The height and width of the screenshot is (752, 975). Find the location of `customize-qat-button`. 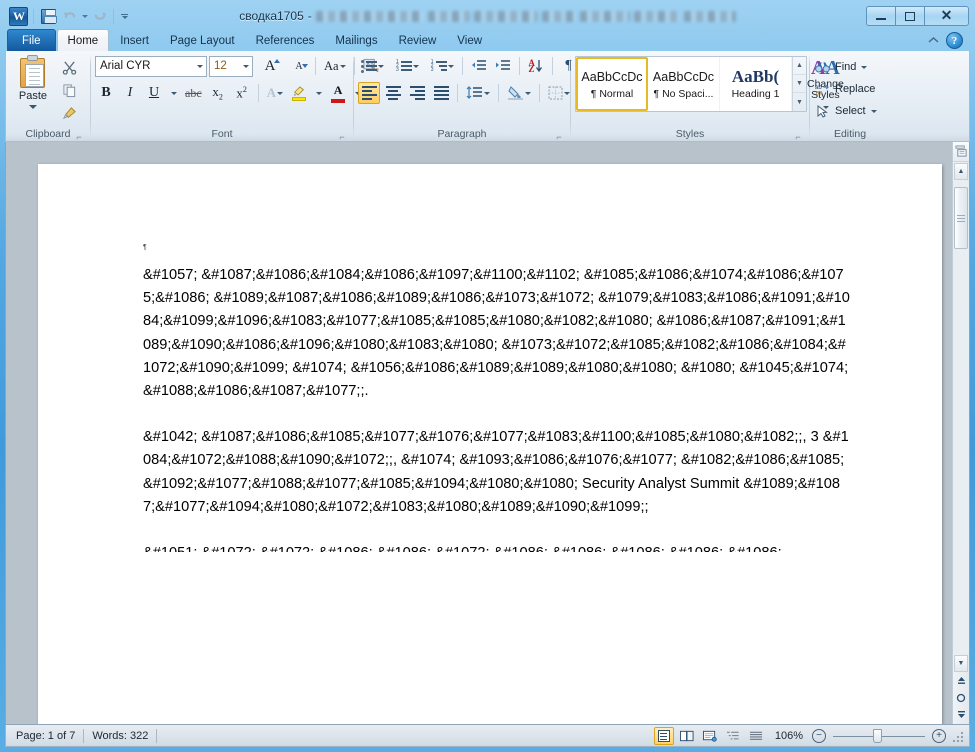

customize-qat-button is located at coordinates (124, 16).